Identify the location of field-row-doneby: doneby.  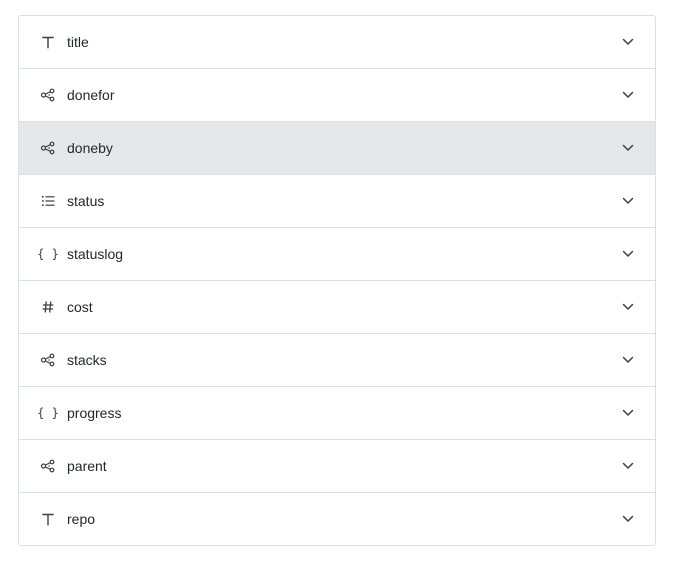
(337, 148).